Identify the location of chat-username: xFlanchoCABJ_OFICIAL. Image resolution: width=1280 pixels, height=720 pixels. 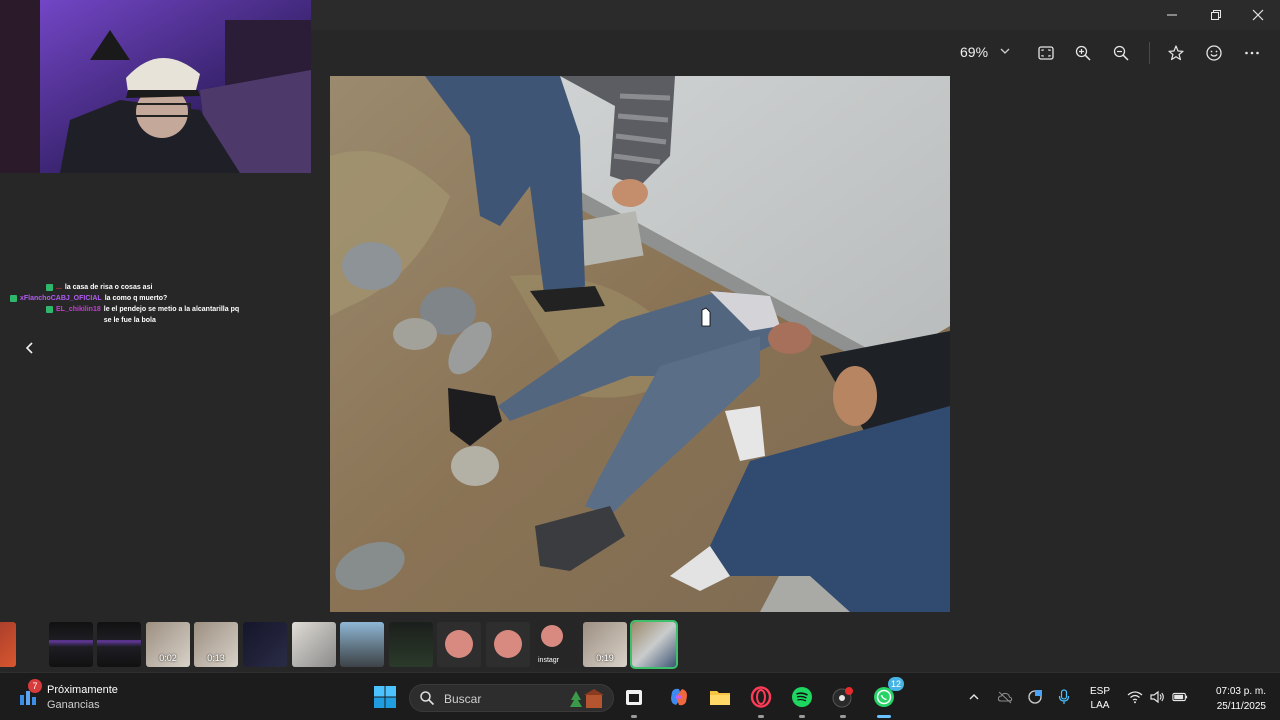
(61, 298).